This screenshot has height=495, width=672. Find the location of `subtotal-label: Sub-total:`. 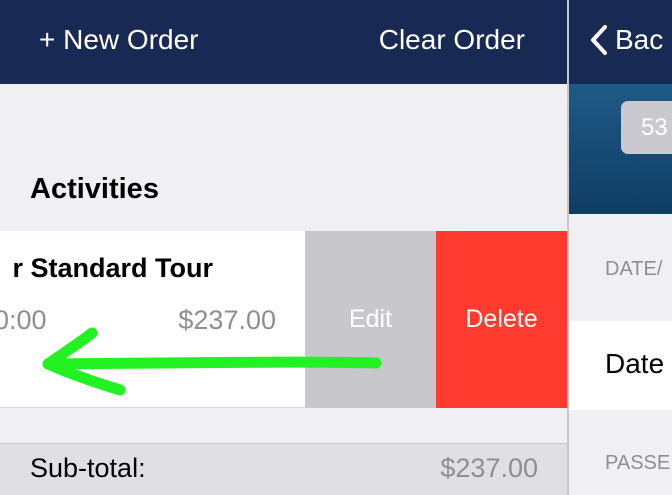

subtotal-label: Sub-total: is located at coordinates (88, 468).